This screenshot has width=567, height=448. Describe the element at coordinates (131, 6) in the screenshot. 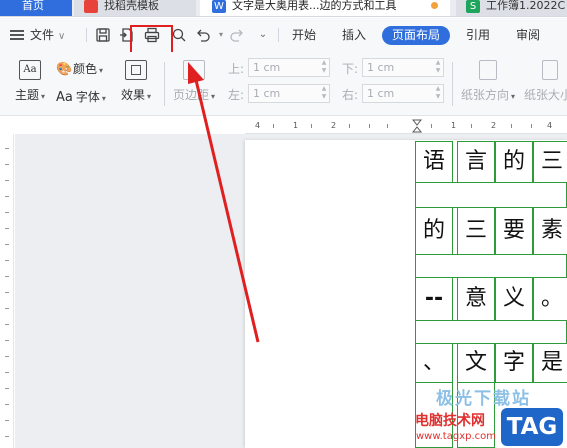

I see `tab-template-label: 找稻壳模板` at that location.